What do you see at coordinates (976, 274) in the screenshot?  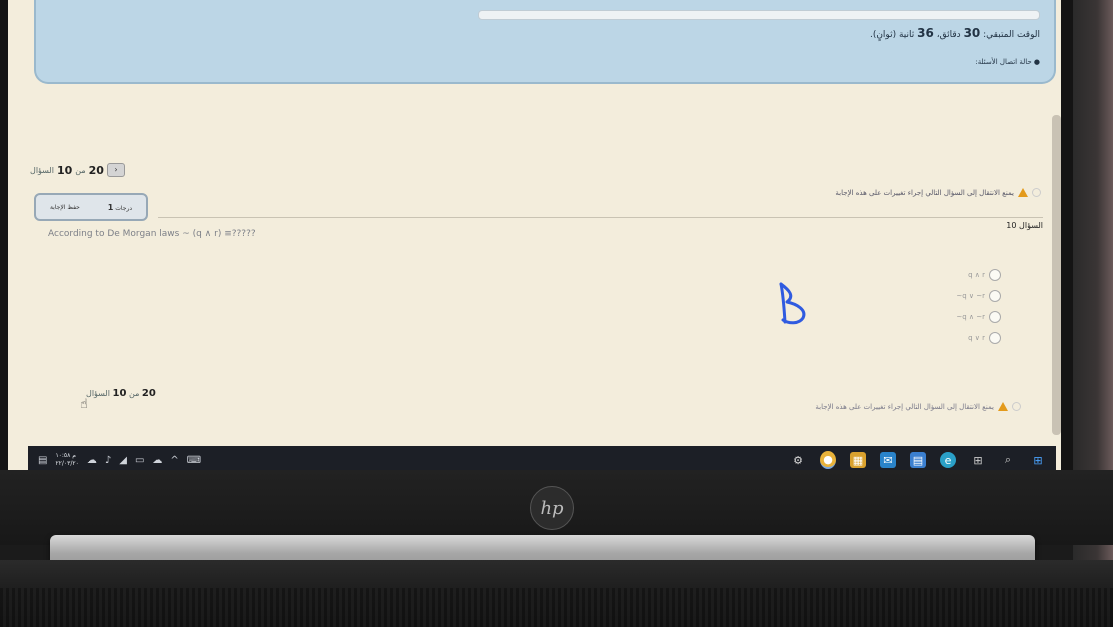 I see `option-label: q ∧ r` at bounding box center [976, 274].